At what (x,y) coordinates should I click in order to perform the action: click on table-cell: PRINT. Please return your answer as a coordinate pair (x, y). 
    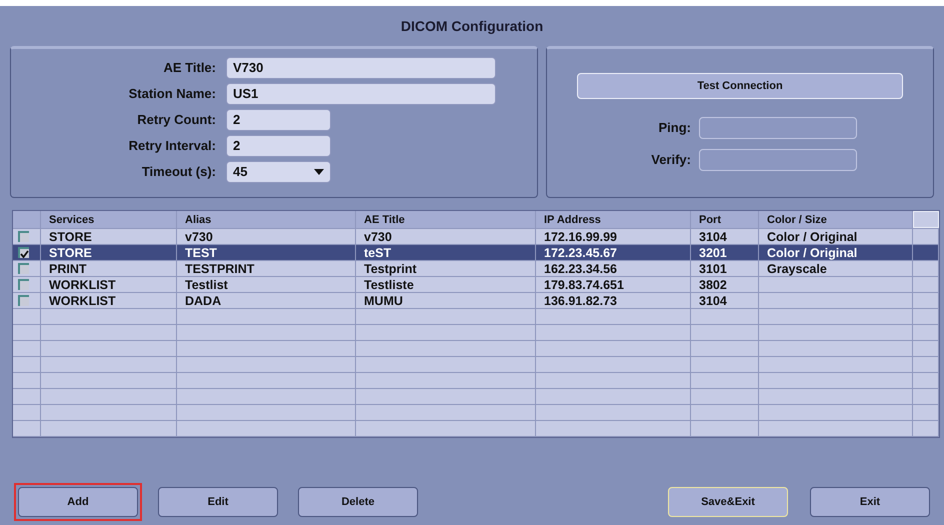
    Looking at the image, I should click on (109, 268).